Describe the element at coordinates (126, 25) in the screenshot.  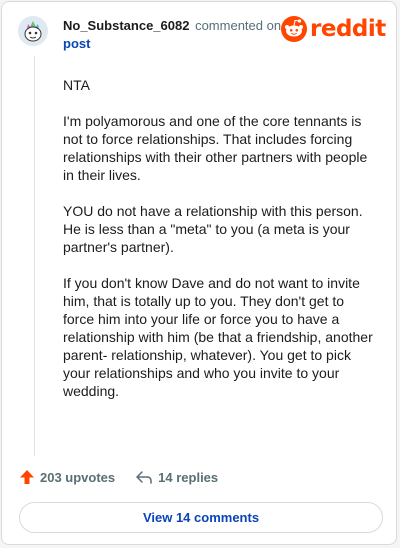
I see `username-link: No_Substance_6082` at that location.